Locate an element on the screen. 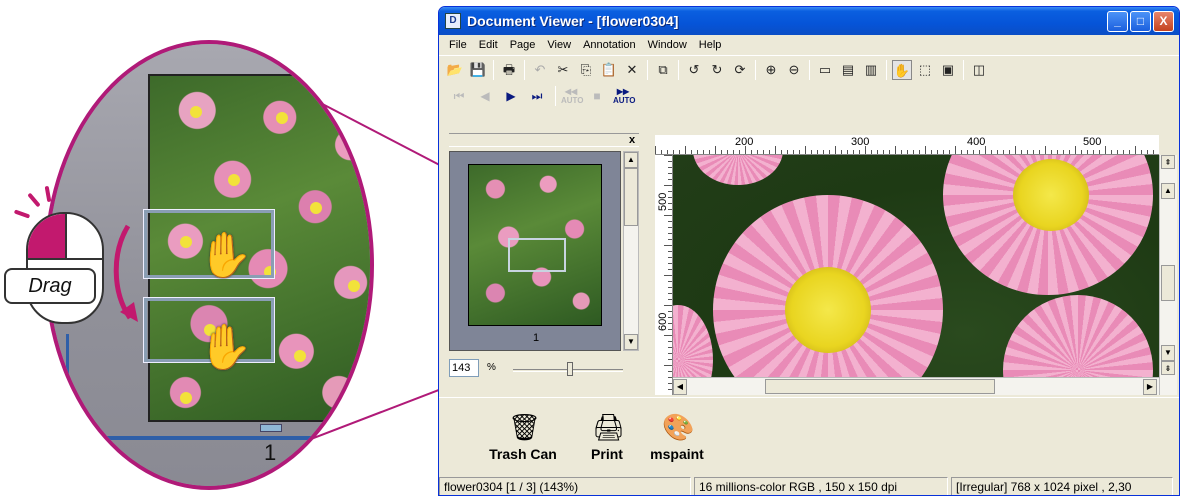 The image size is (1184, 498). paint-icon: 🎨 is located at coordinates (678, 427).